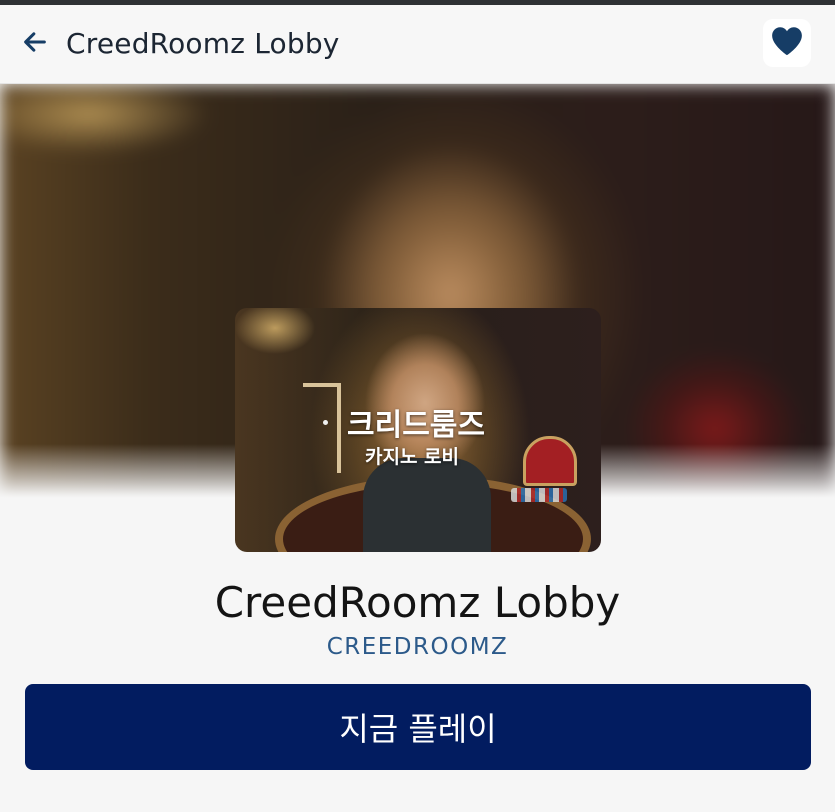 This screenshot has height=812, width=835. Describe the element at coordinates (417, 602) in the screenshot. I see `game-title: CreedRoomz Lobby` at that location.